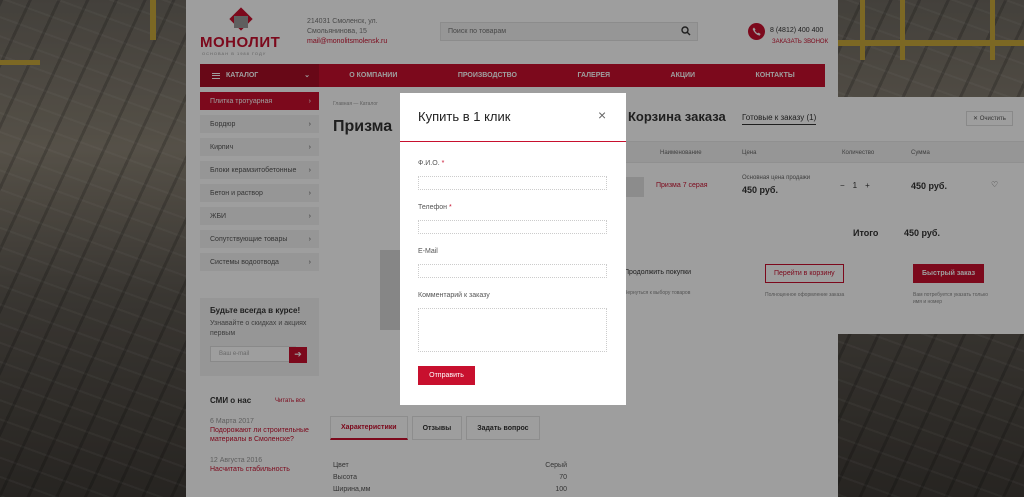 This screenshot has height=497, width=1024. Describe the element at coordinates (512, 271) in the screenshot. I see `email-field` at that location.